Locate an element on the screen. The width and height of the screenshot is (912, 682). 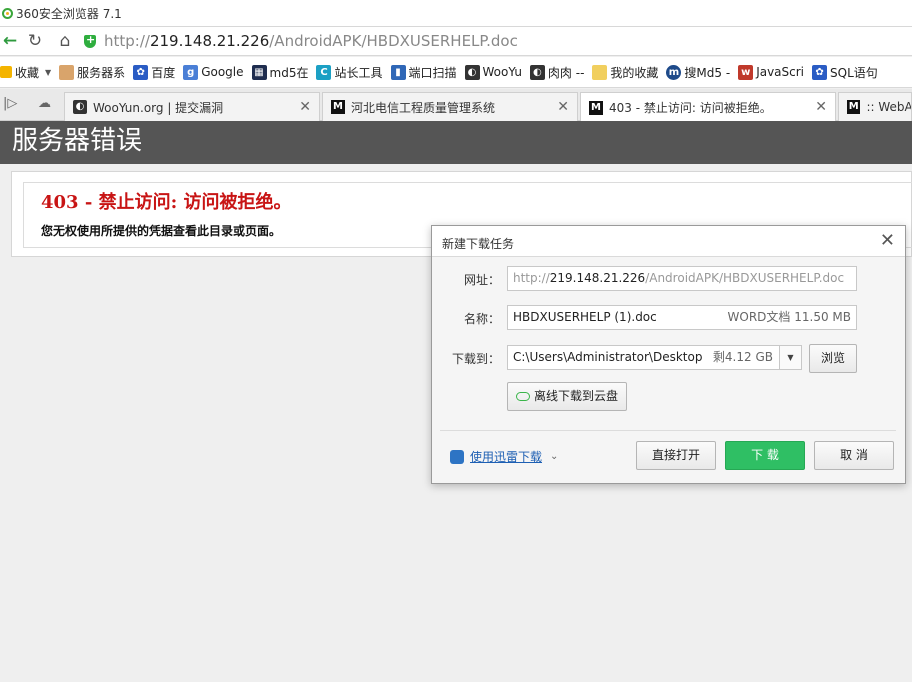
chinaz-icon: C is located at coordinates (324, 72).